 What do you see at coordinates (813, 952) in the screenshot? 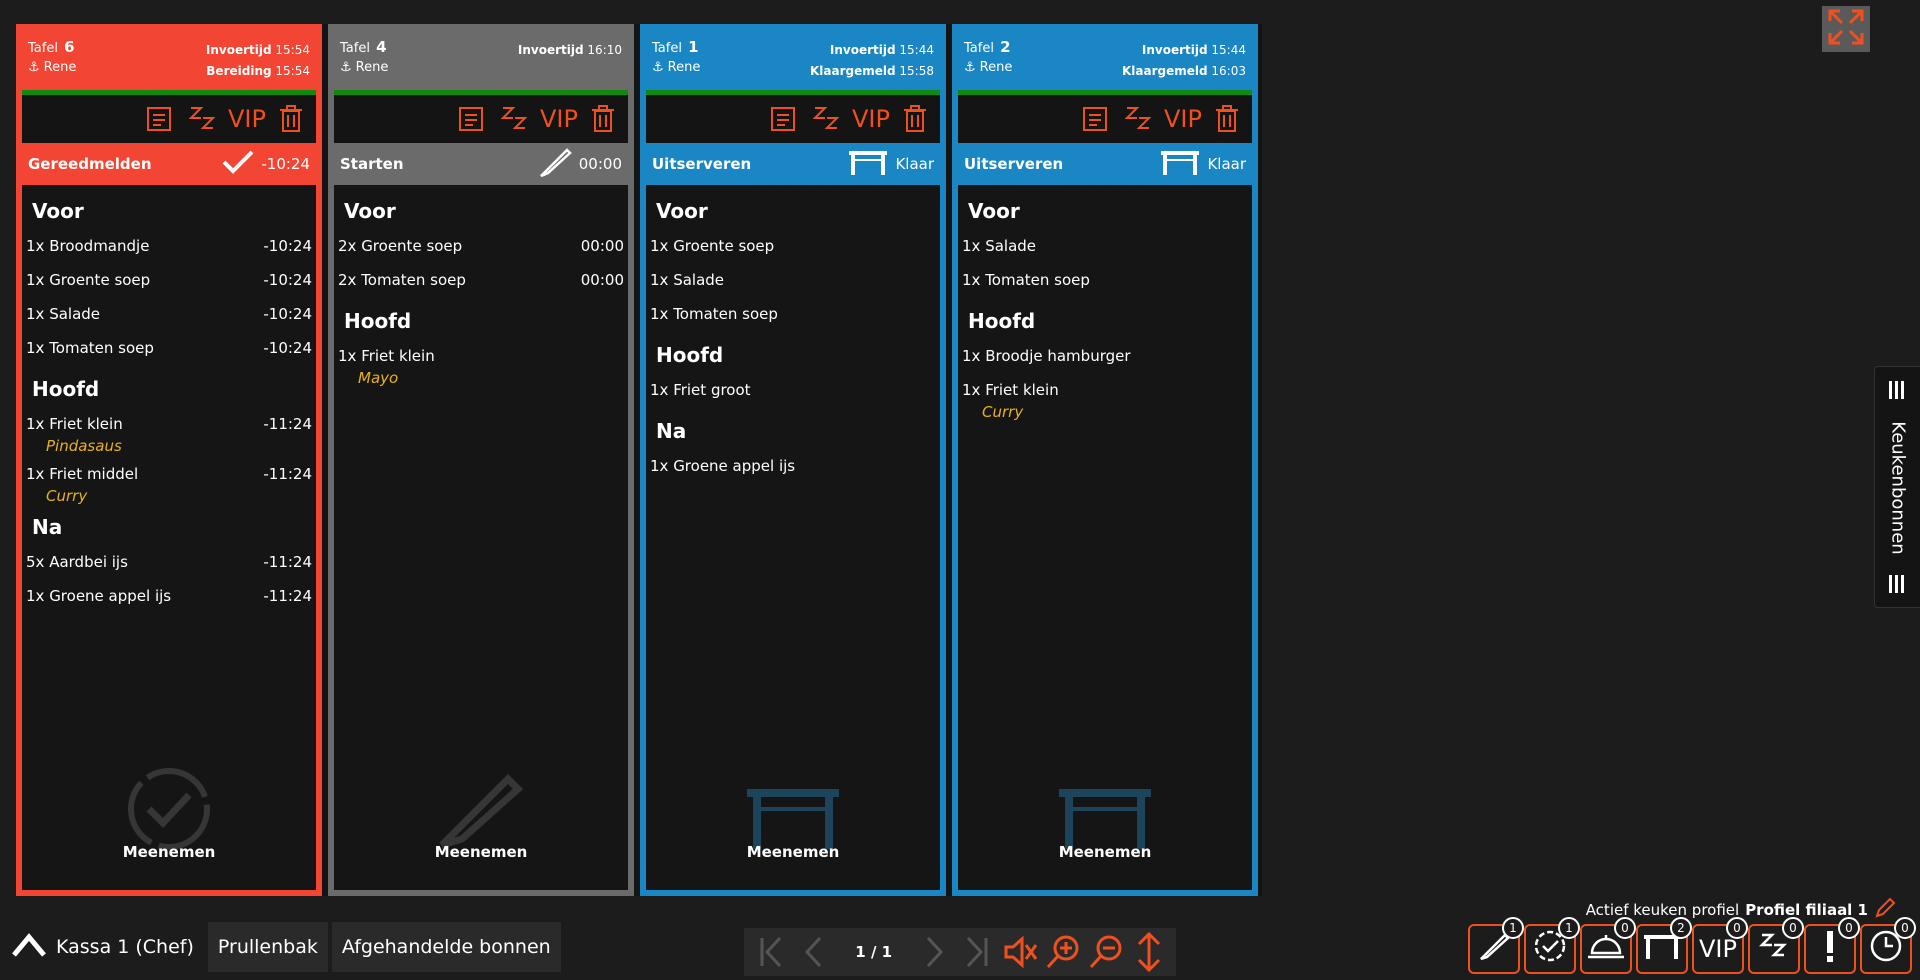
I see `prev-page-button` at bounding box center [813, 952].